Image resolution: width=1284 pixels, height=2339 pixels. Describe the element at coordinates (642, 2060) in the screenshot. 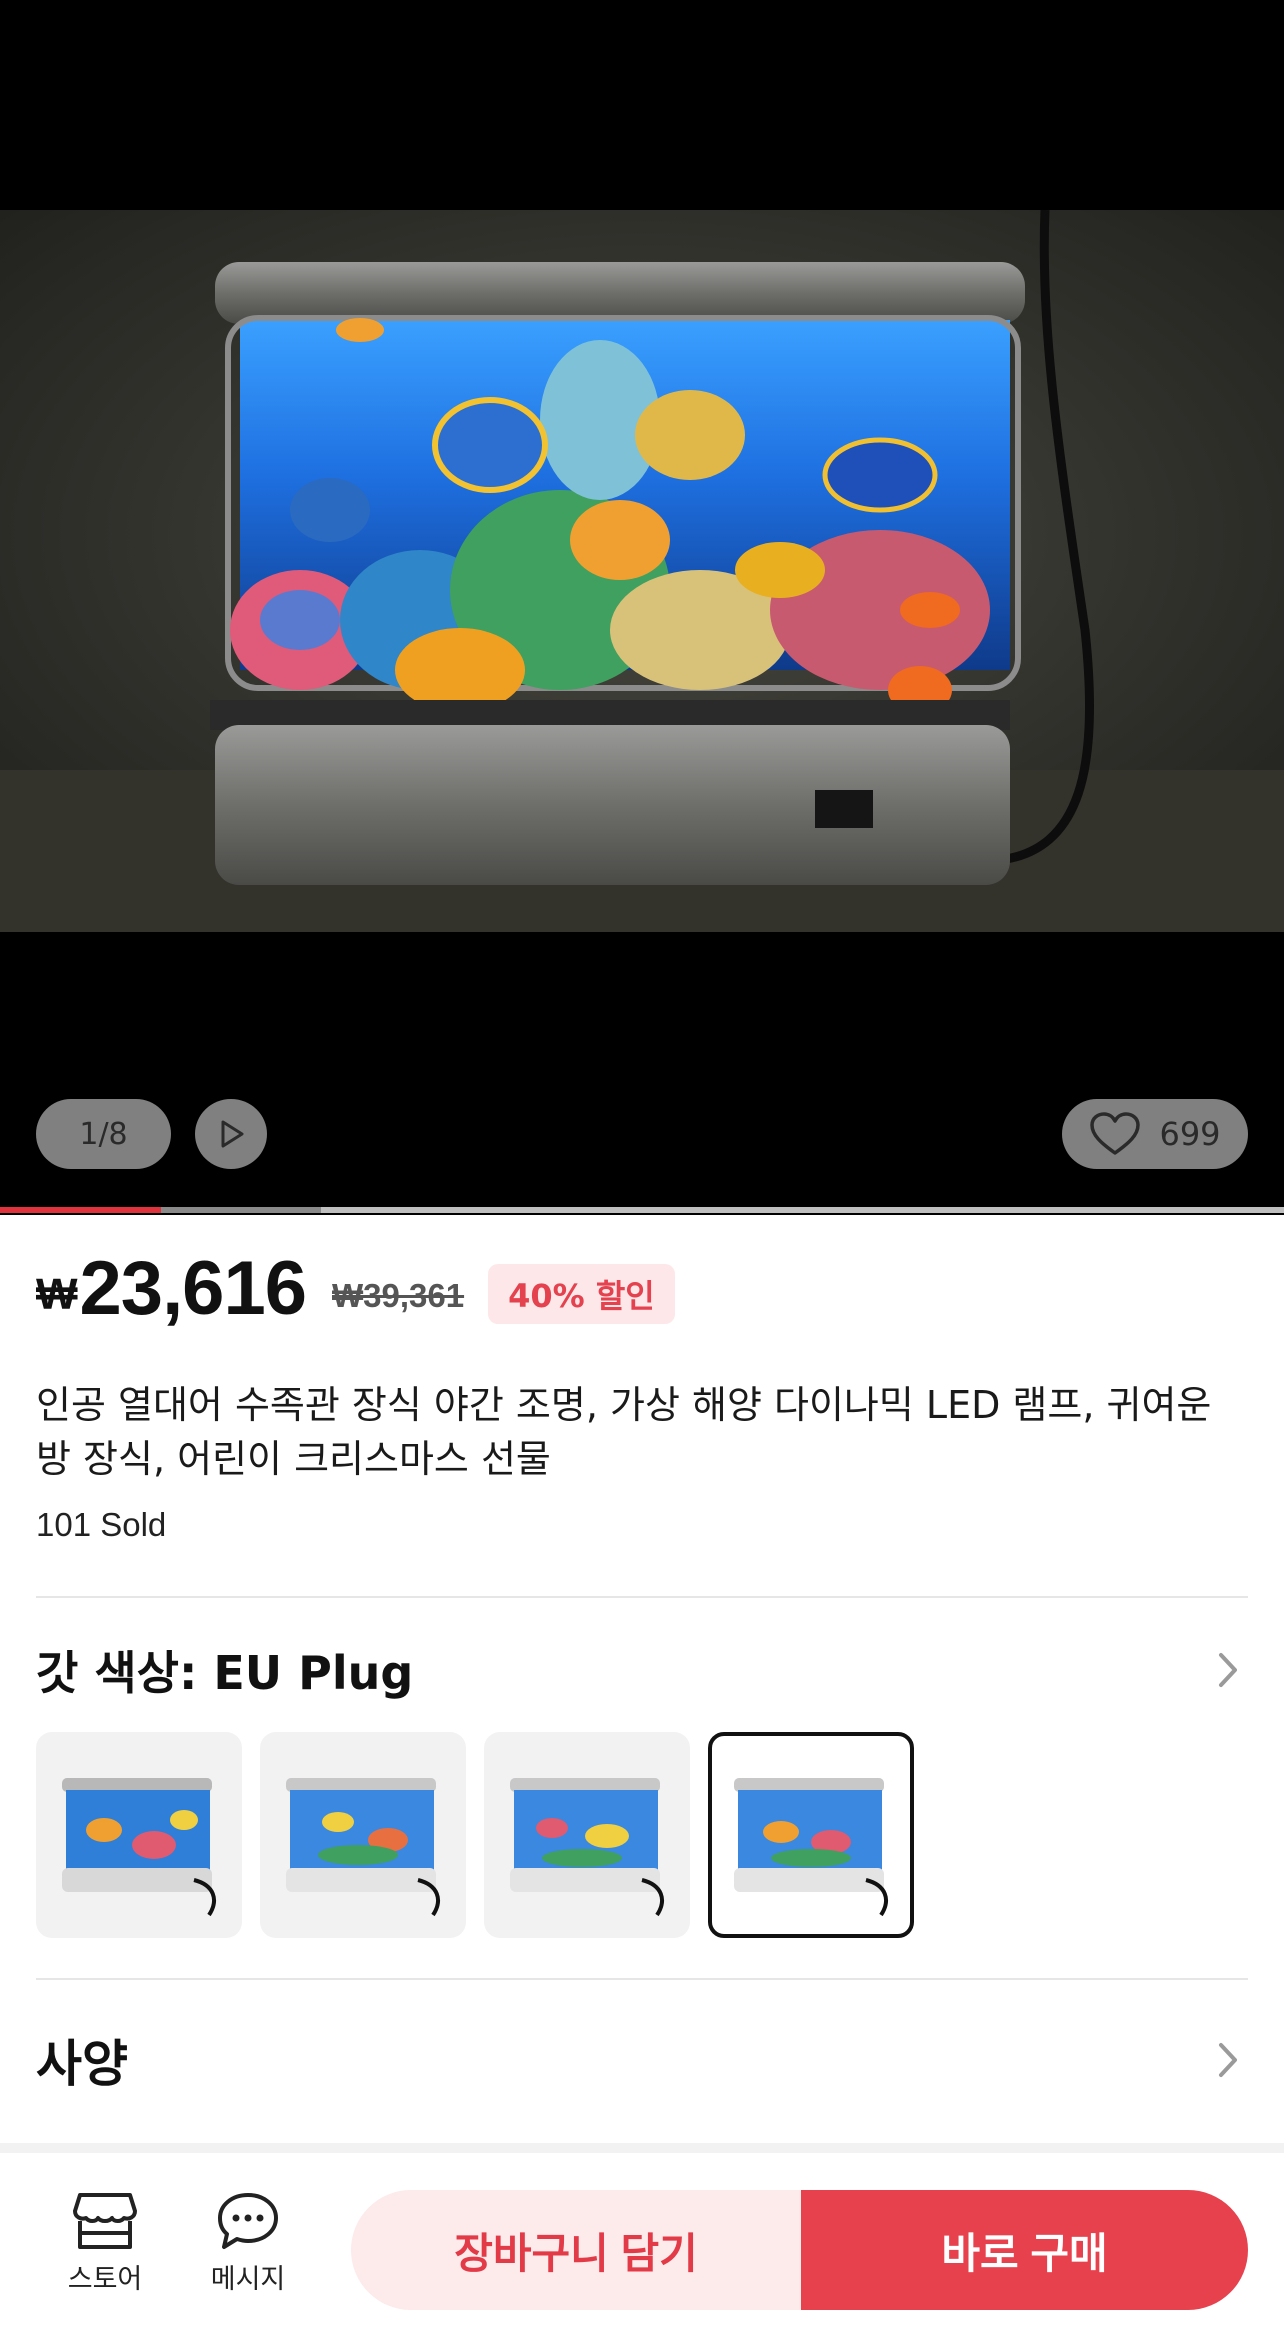

I see `specifications-row: 사양` at that location.